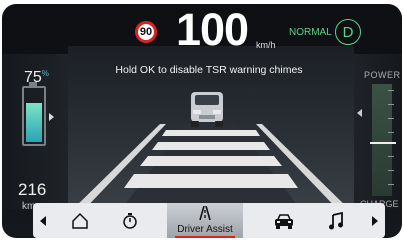  What do you see at coordinates (207, 109) in the screenshot?
I see `lead-vehicle-icon` at bounding box center [207, 109].